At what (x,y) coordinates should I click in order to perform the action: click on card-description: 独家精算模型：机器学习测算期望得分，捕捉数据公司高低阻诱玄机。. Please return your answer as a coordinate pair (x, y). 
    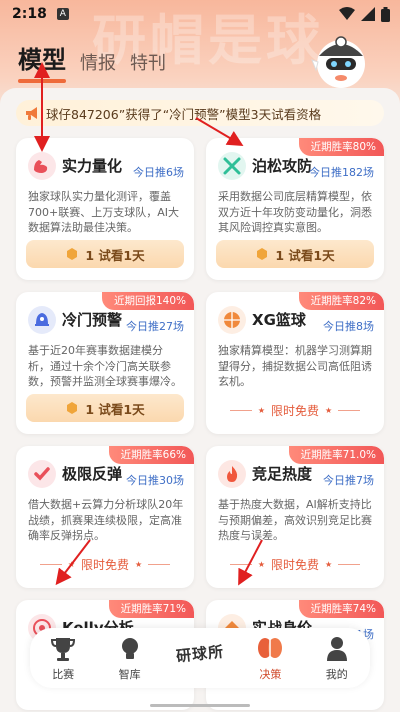
    Looking at the image, I should click on (295, 366).